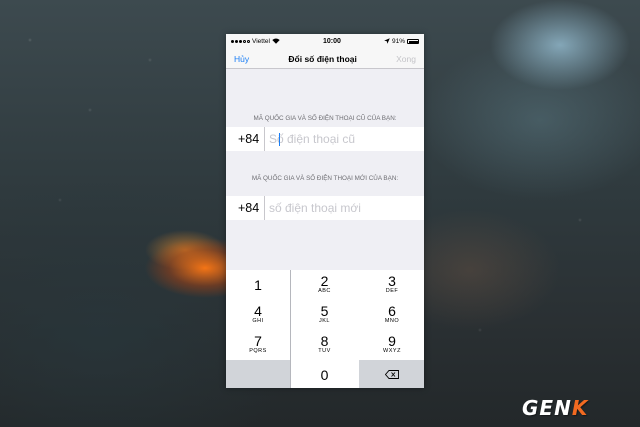  Describe the element at coordinates (322, 58) in the screenshot. I see `page-title: Đổi số điện thoại` at that location.